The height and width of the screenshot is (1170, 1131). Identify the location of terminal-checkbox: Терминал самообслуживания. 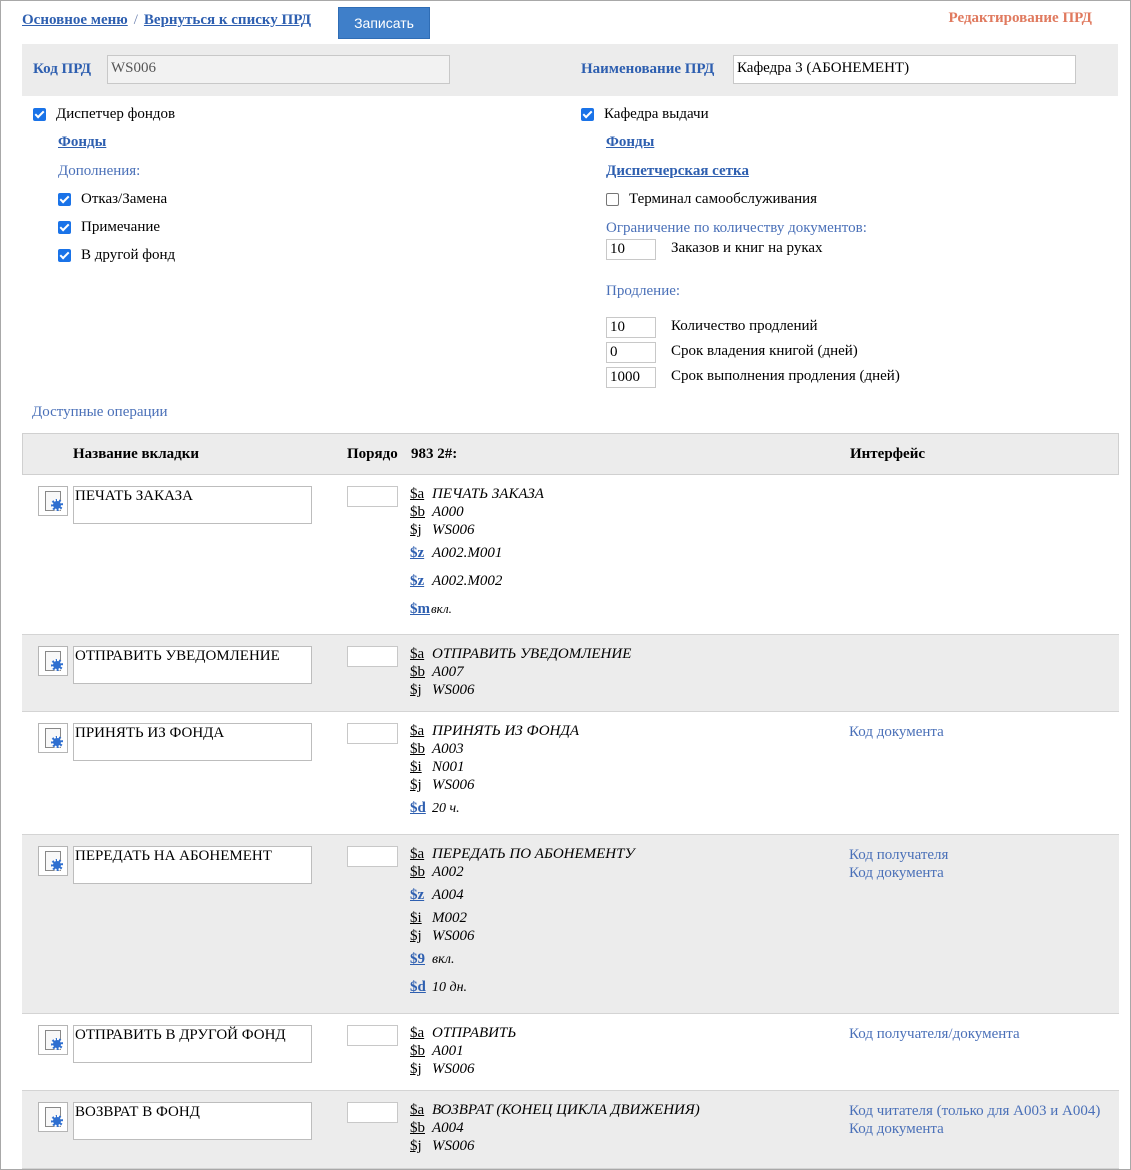
(711, 199).